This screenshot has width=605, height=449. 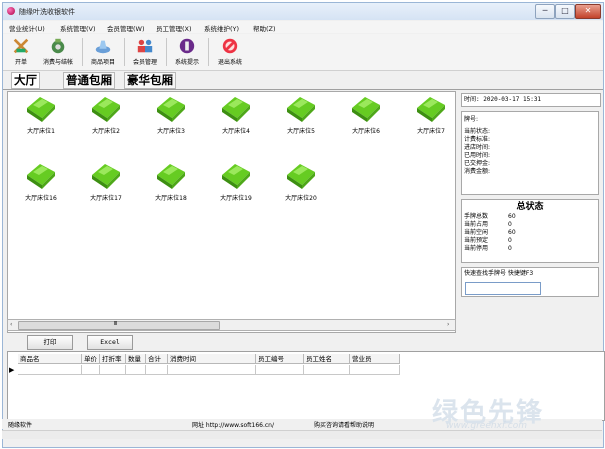 What do you see at coordinates (490, 216) in the screenshot?
I see `status-total: 手牌总数 60` at bounding box center [490, 216].